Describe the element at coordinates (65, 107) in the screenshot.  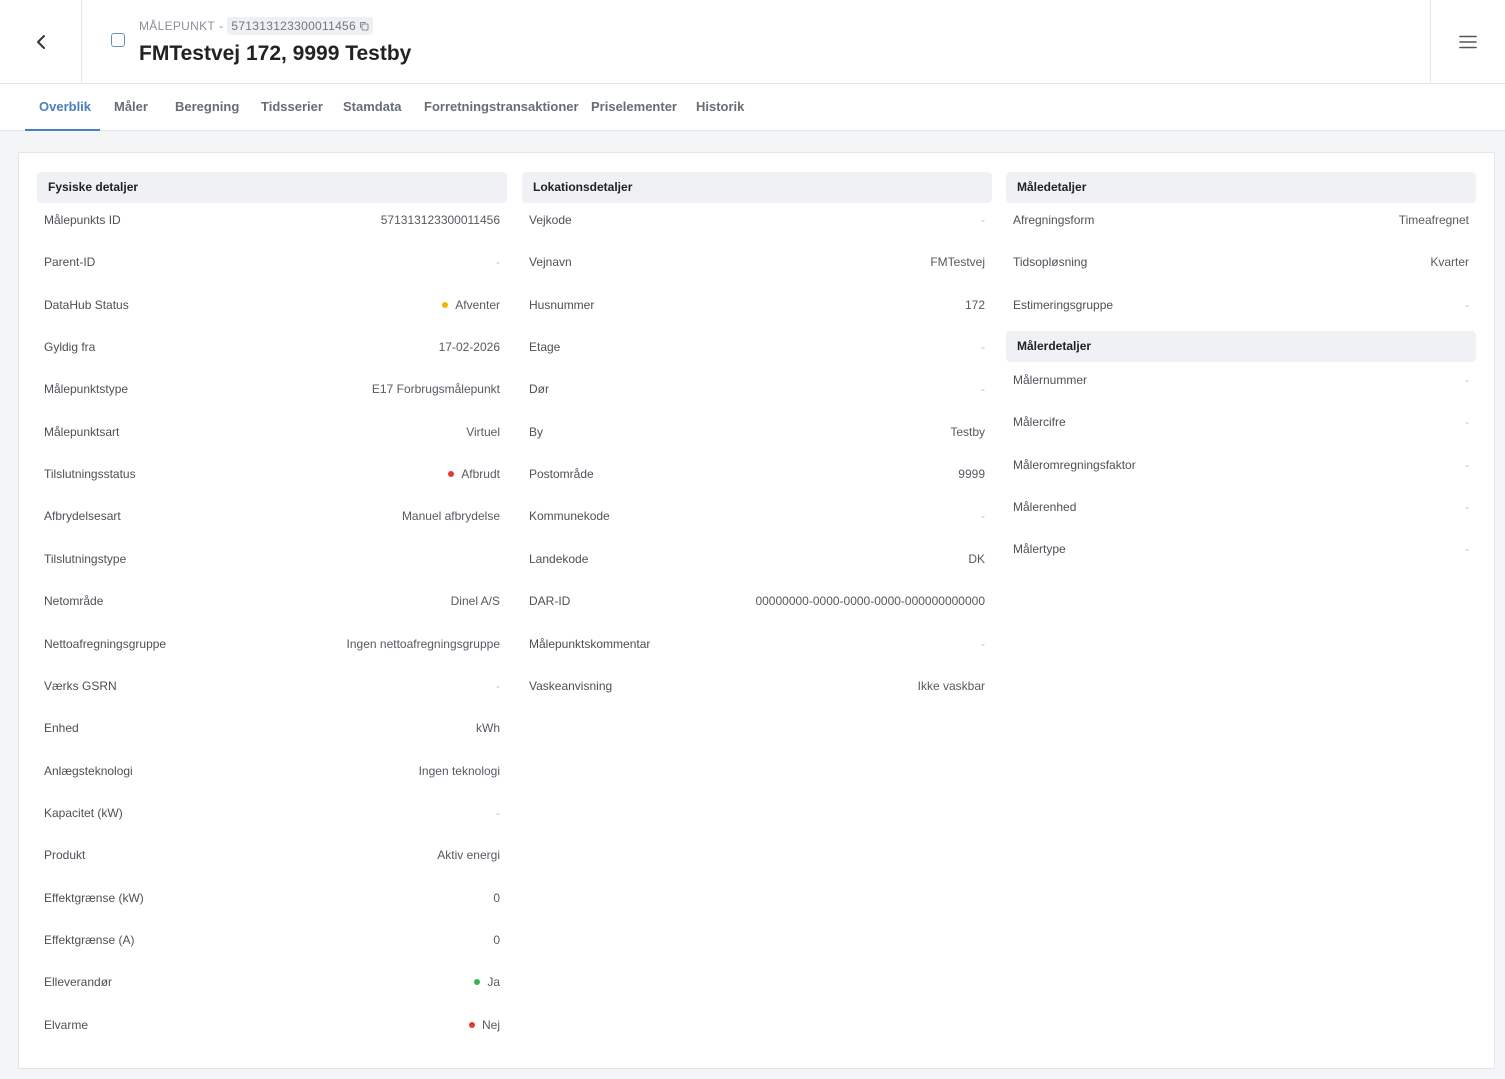
I see `tab-overblik: Overblik` at that location.